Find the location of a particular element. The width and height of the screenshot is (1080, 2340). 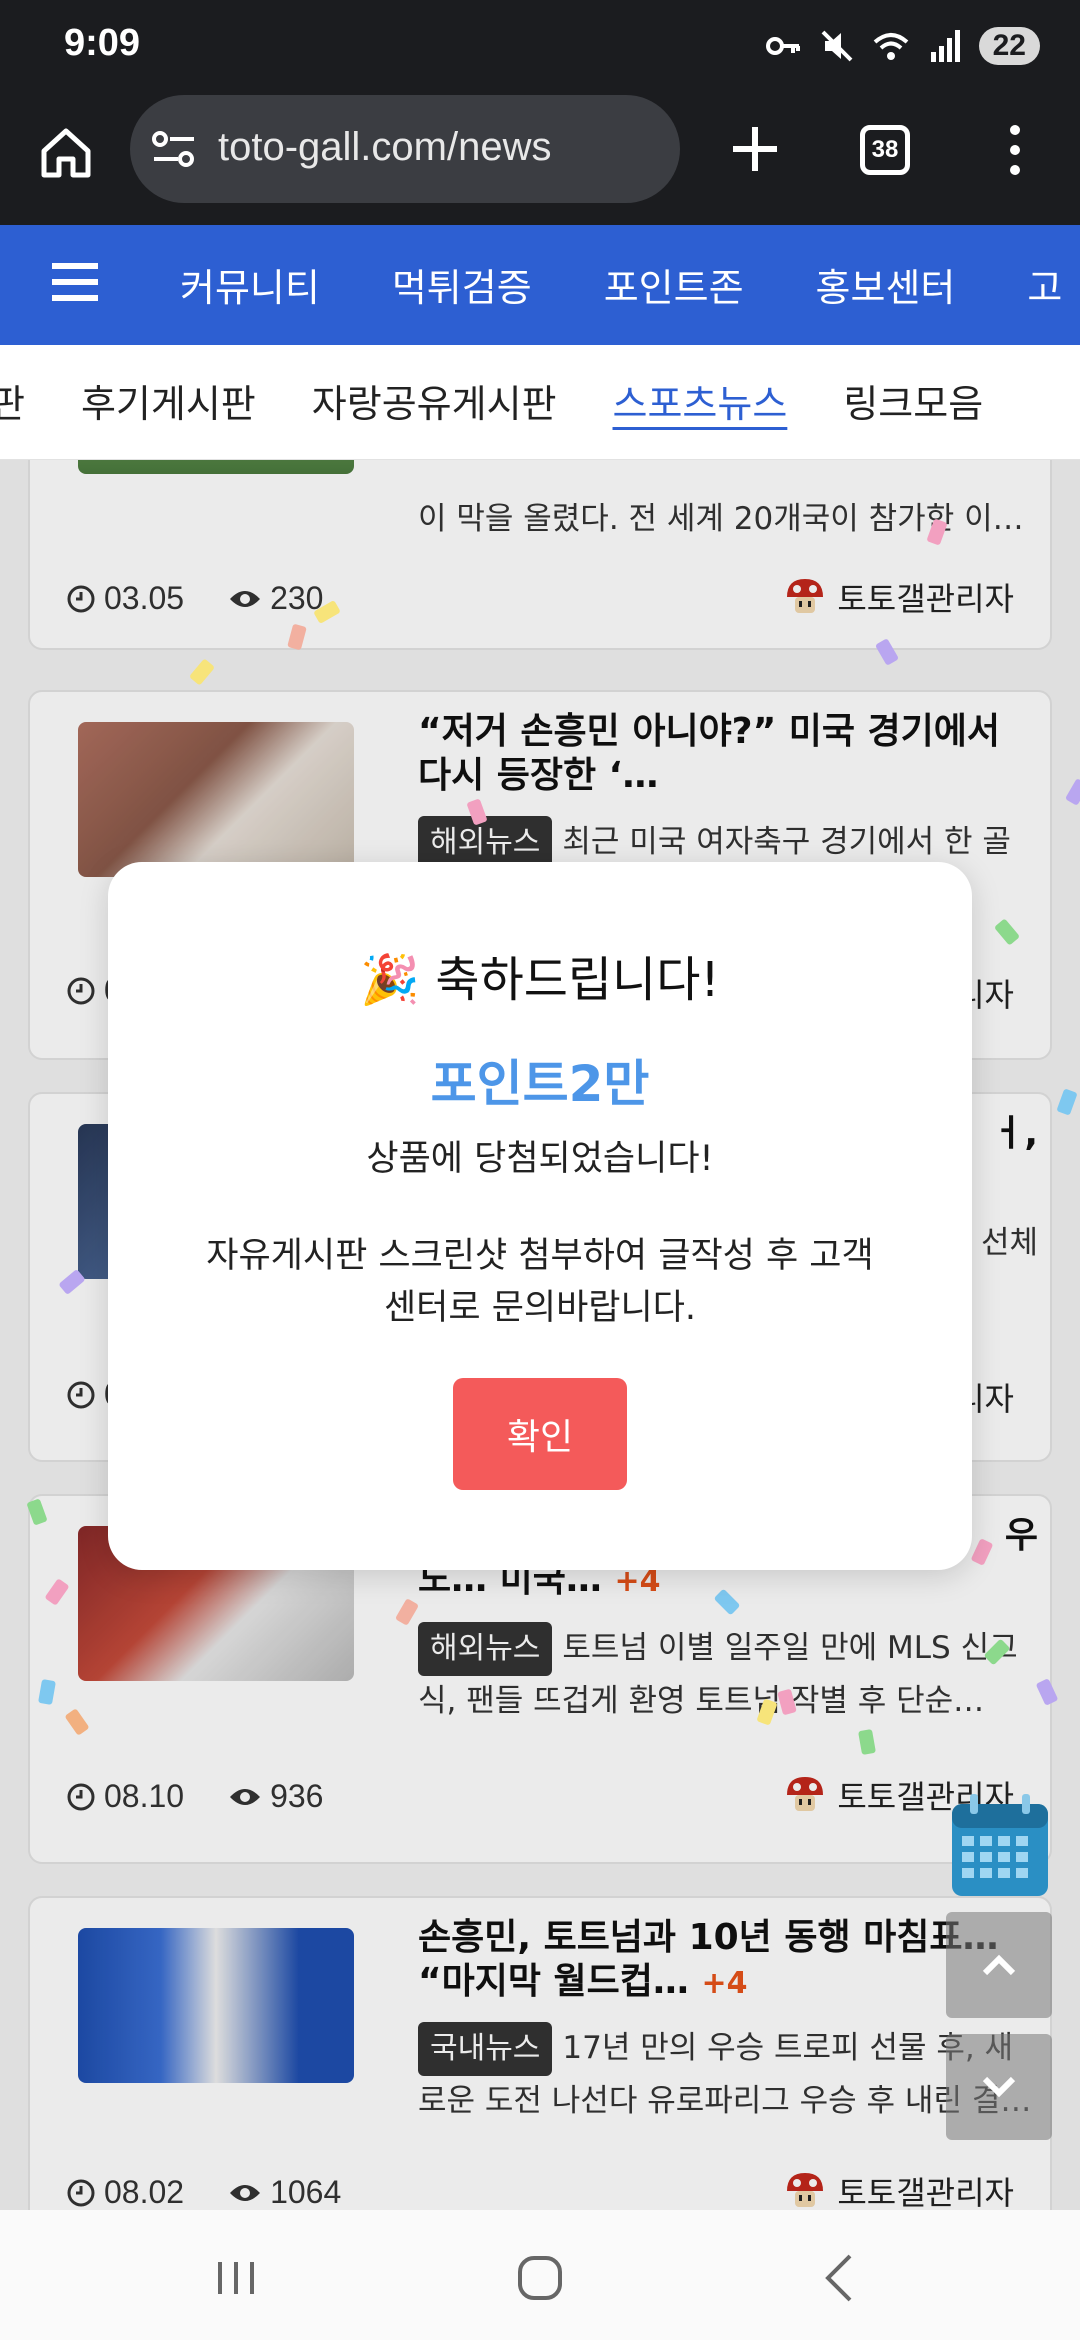

hamburger-menu-icon is located at coordinates (75, 283).